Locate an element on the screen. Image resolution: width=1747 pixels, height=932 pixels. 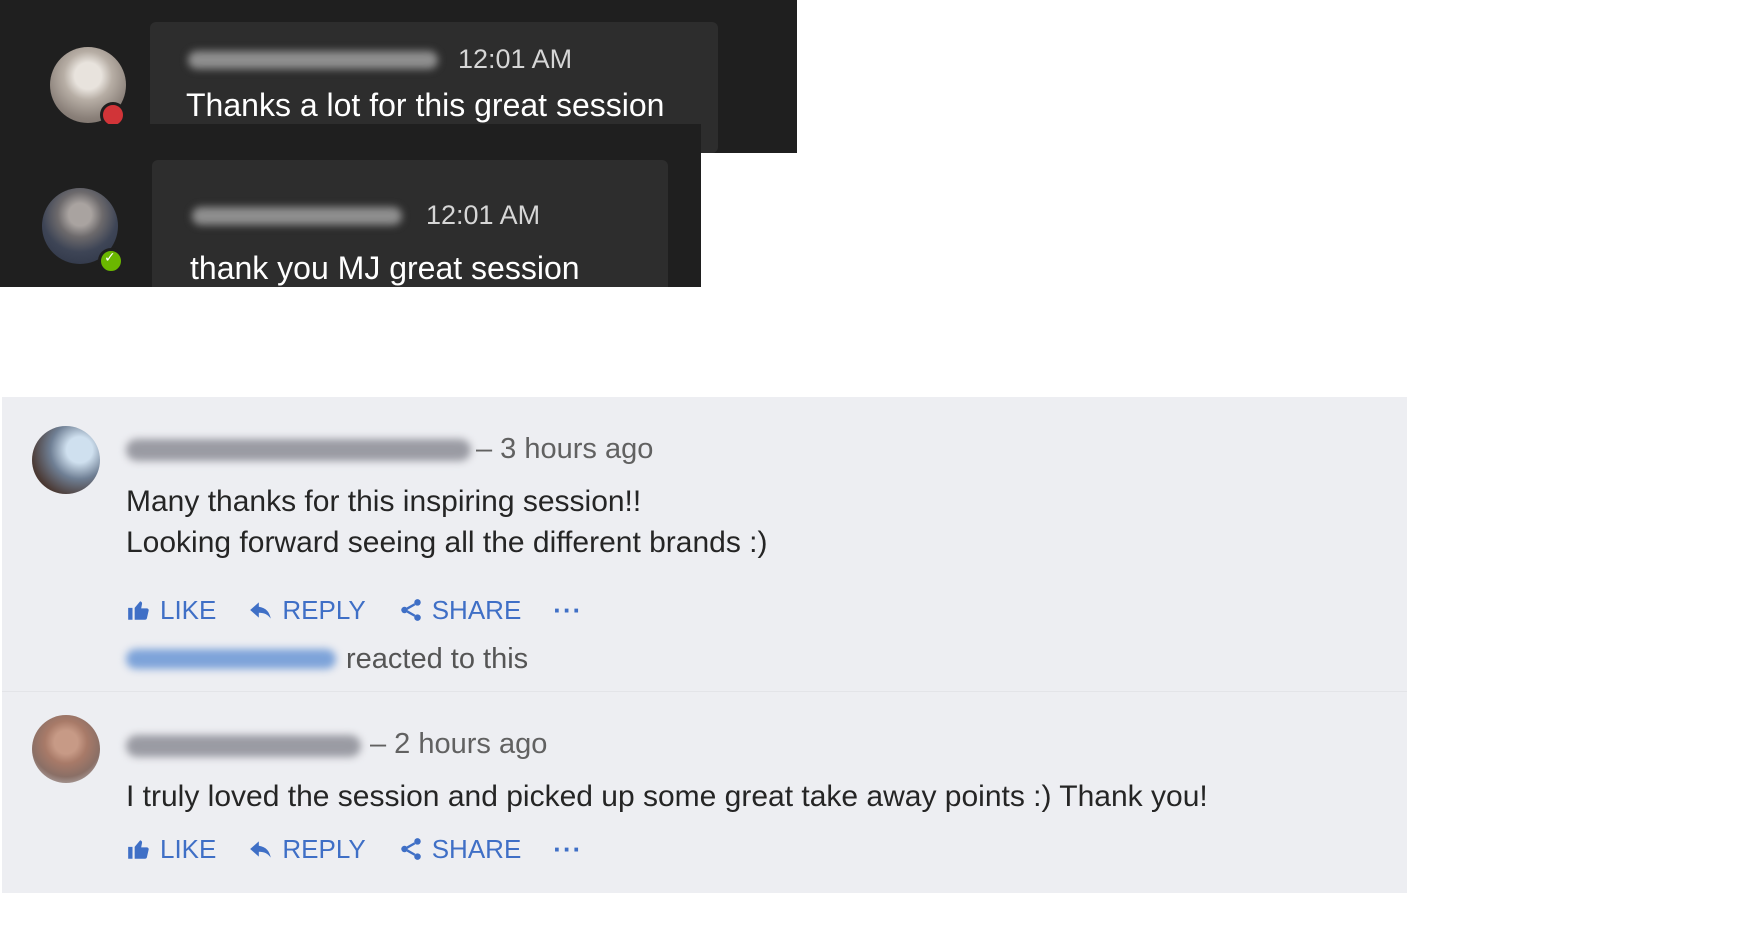
message-text: Thanks a lot for this great session is located at coordinates (425, 105).